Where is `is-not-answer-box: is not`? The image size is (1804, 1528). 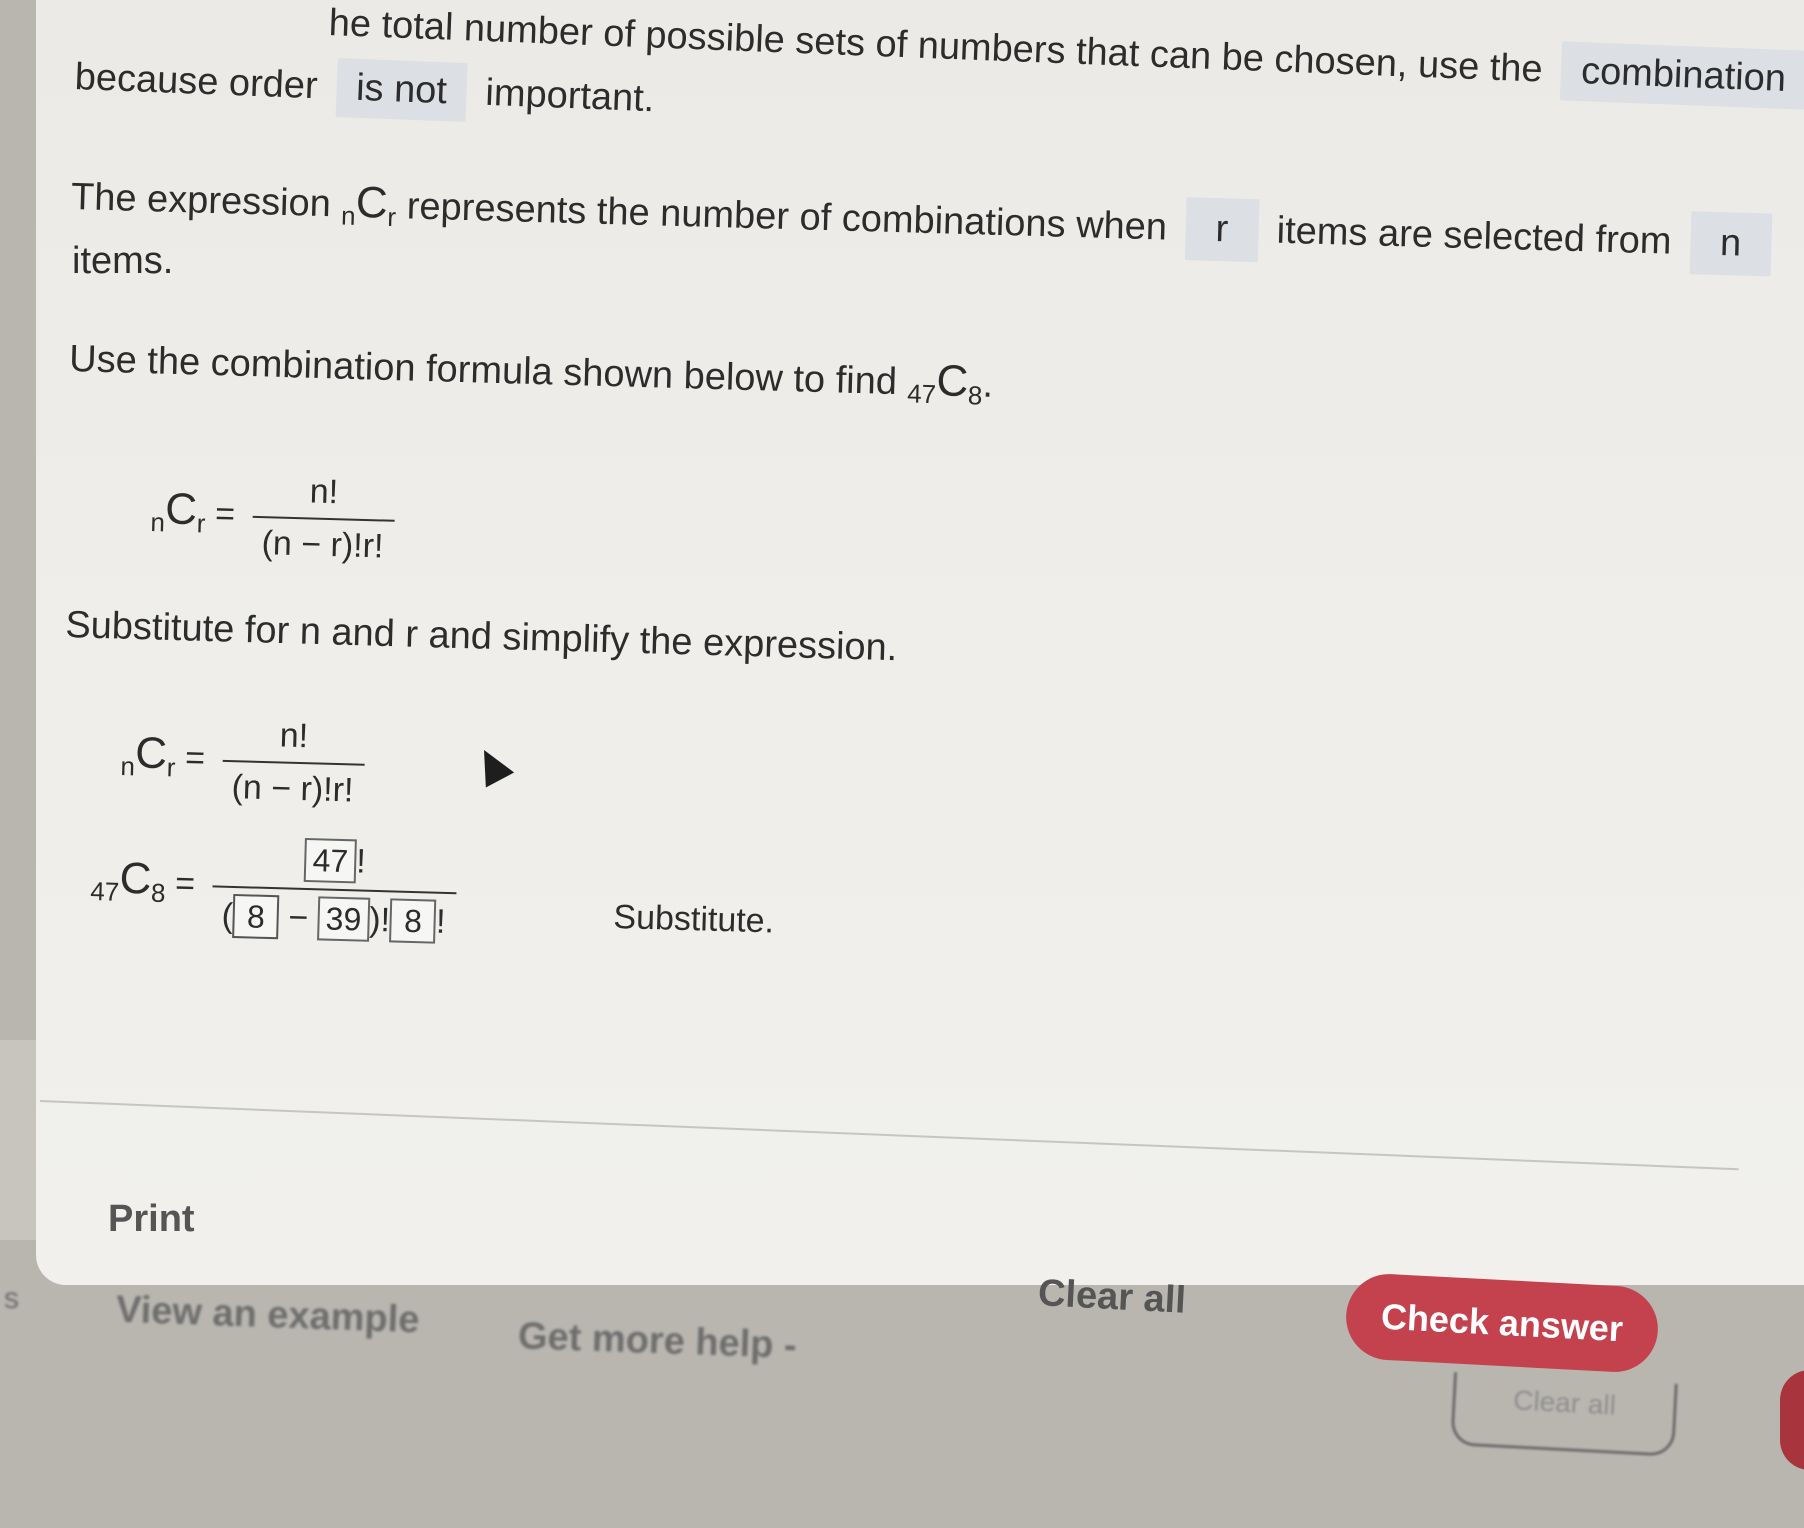
is-not-answer-box: is not is located at coordinates (402, 90).